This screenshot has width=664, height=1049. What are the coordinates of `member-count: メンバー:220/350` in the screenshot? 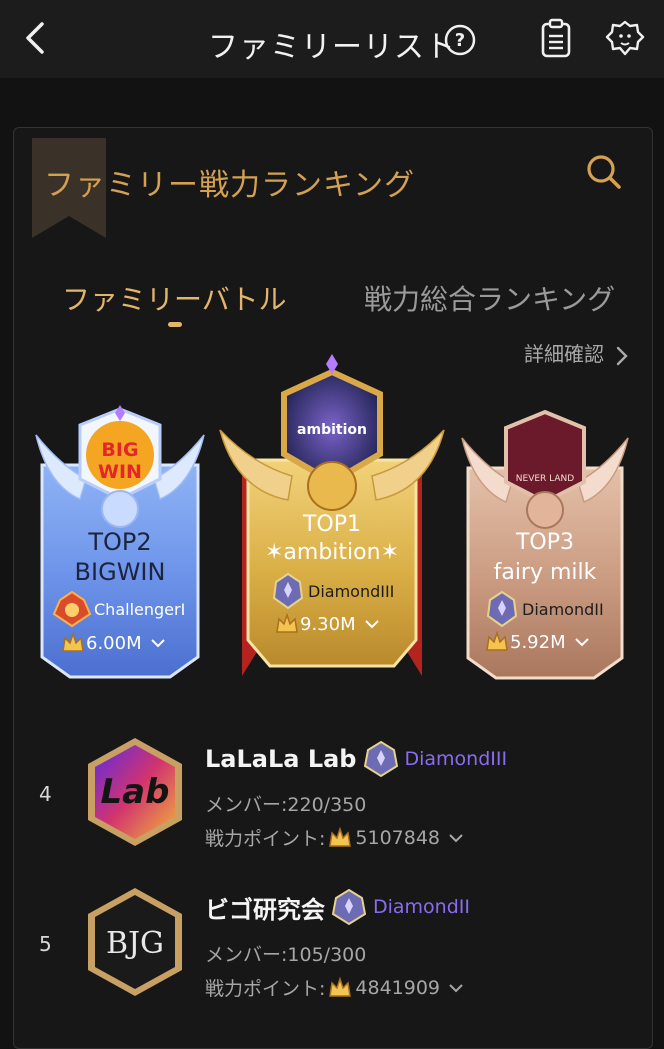 It's located at (286, 805).